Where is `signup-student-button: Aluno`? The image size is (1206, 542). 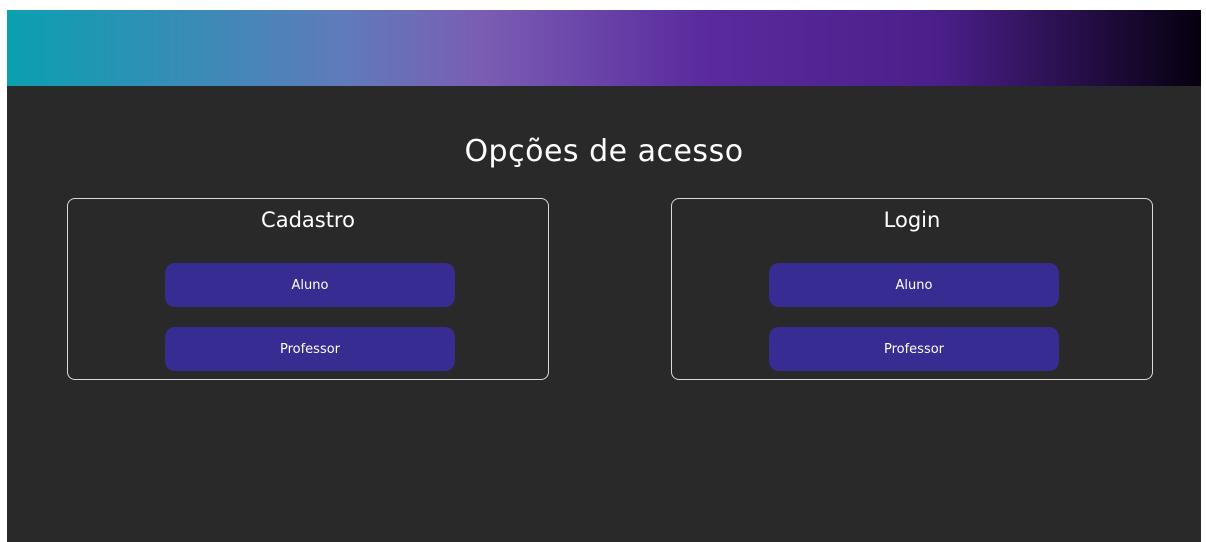 signup-student-button: Aluno is located at coordinates (310, 285).